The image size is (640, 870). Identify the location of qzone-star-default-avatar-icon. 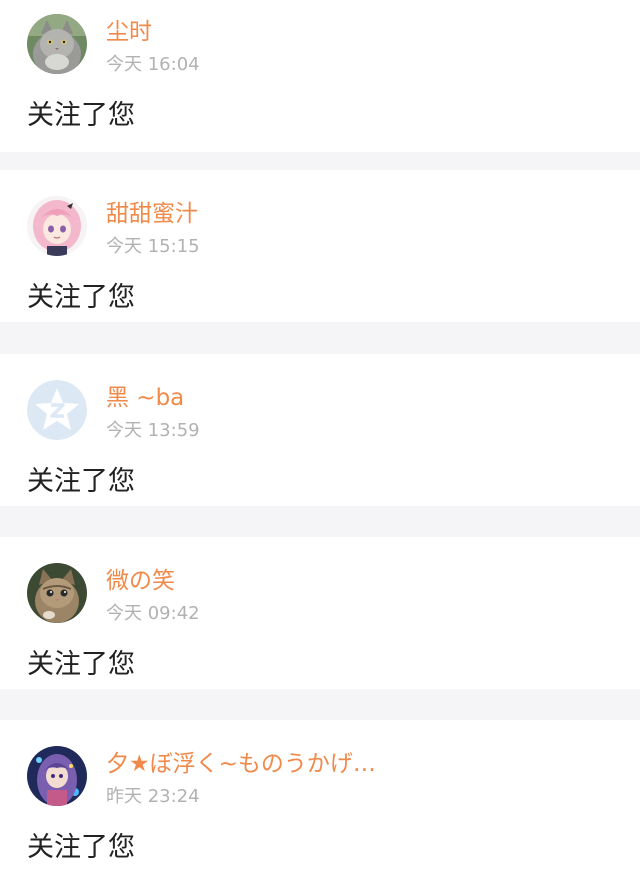
(57, 410).